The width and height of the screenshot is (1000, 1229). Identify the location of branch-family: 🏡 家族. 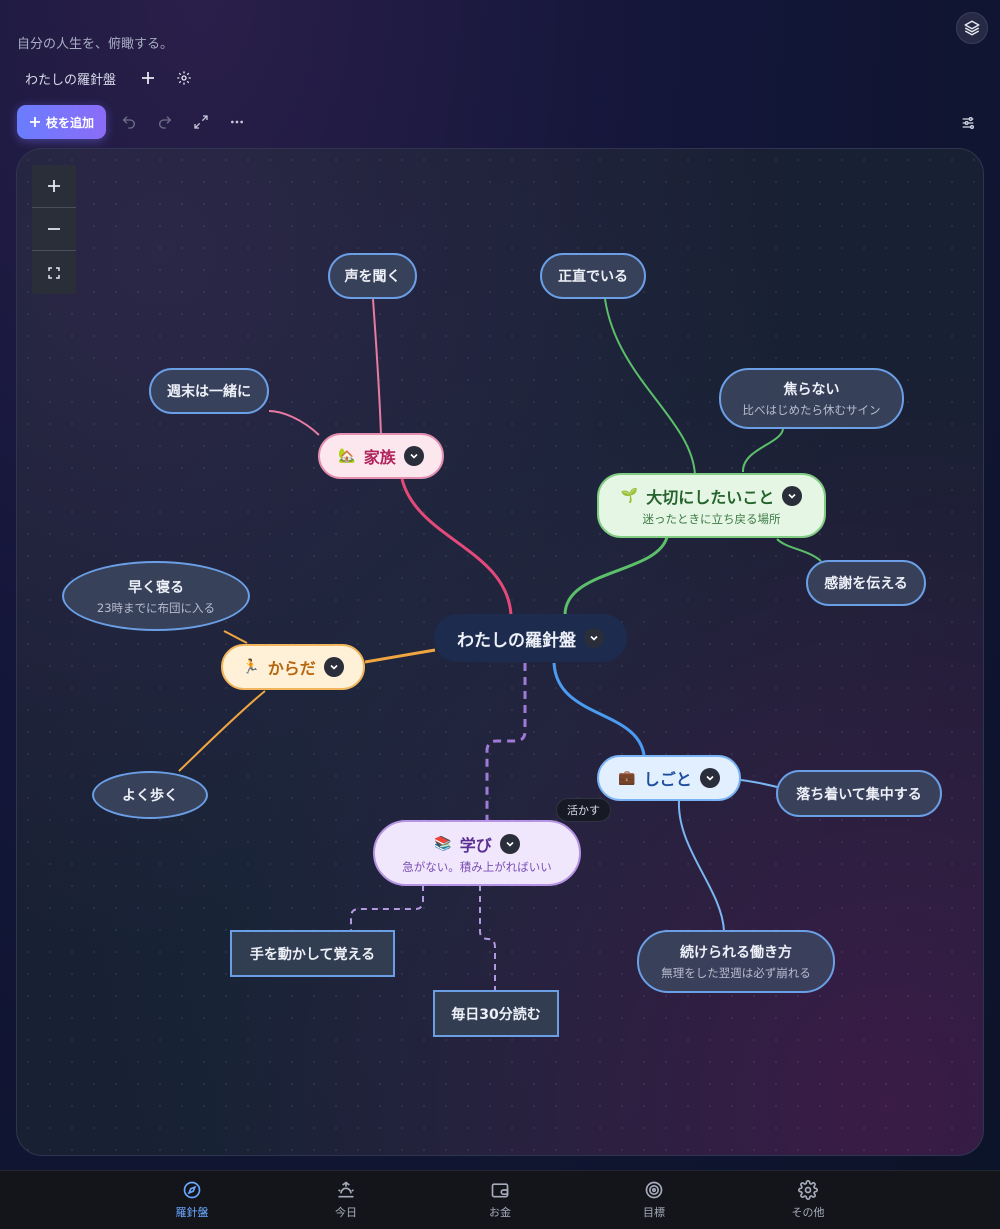
(381, 456).